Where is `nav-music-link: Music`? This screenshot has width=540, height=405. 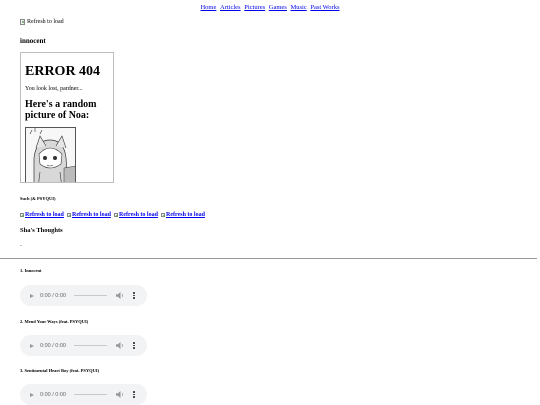 nav-music-link: Music is located at coordinates (298, 7).